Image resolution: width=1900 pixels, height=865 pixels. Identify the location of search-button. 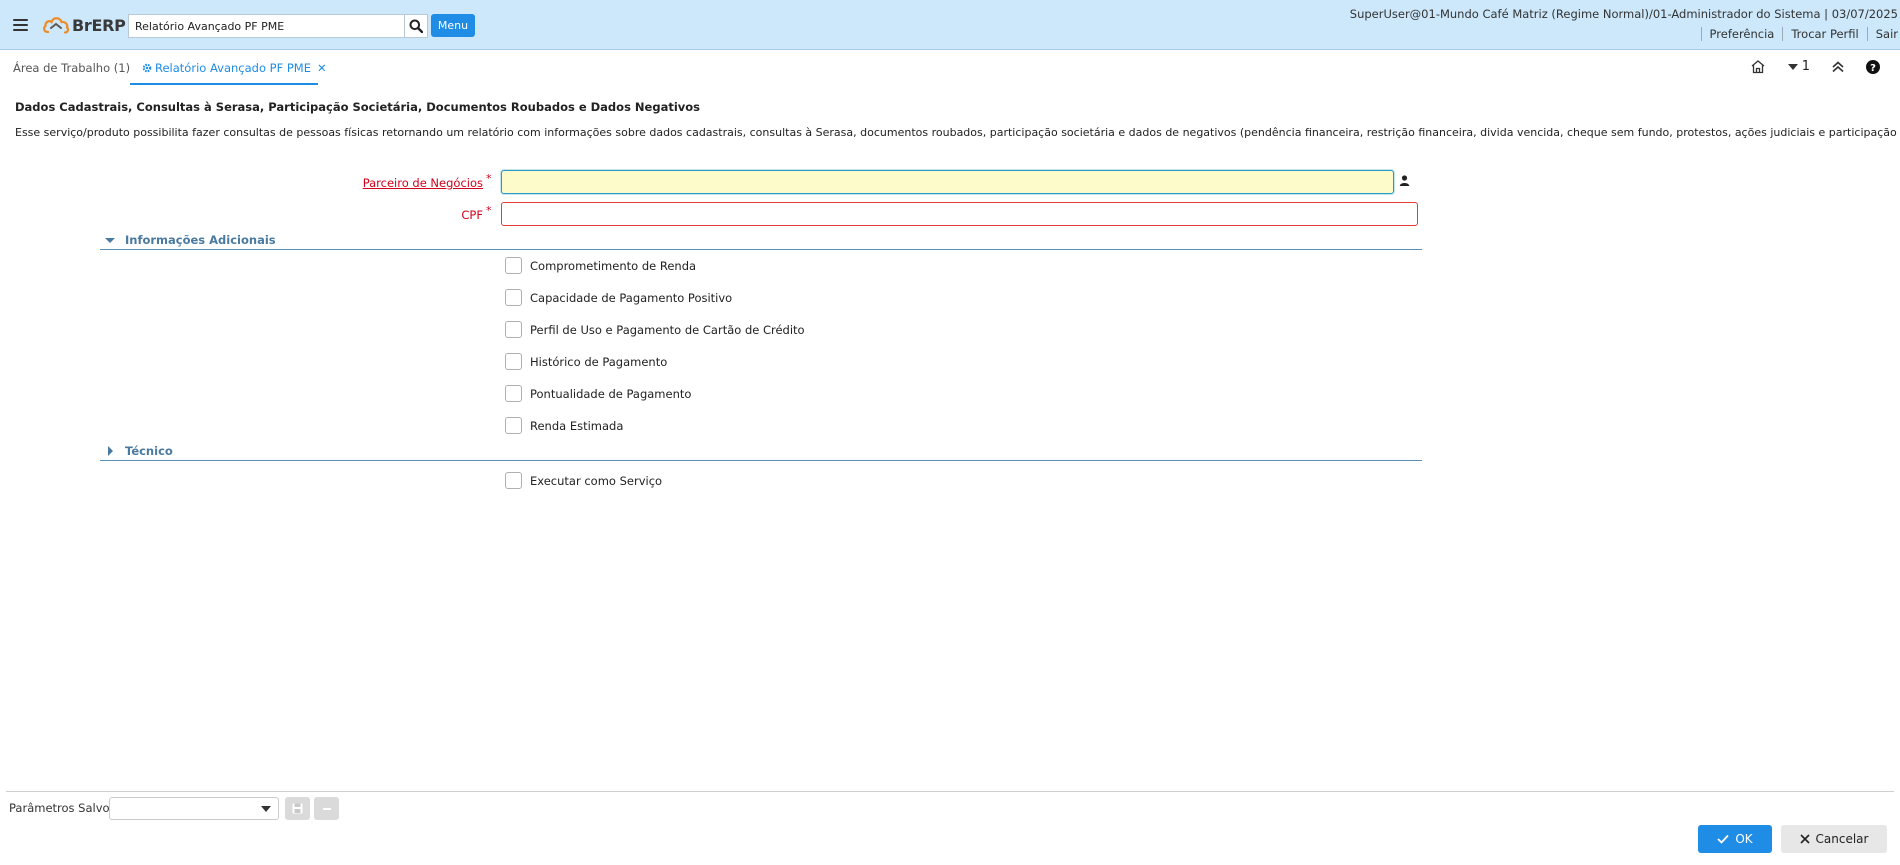
(416, 26).